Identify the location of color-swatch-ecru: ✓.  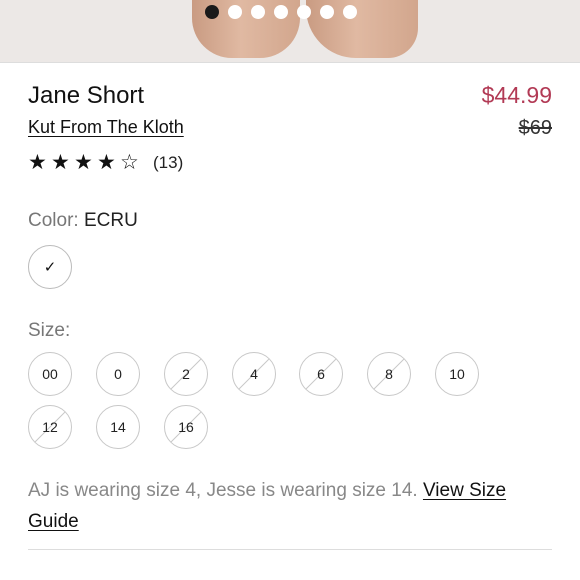
(50, 267).